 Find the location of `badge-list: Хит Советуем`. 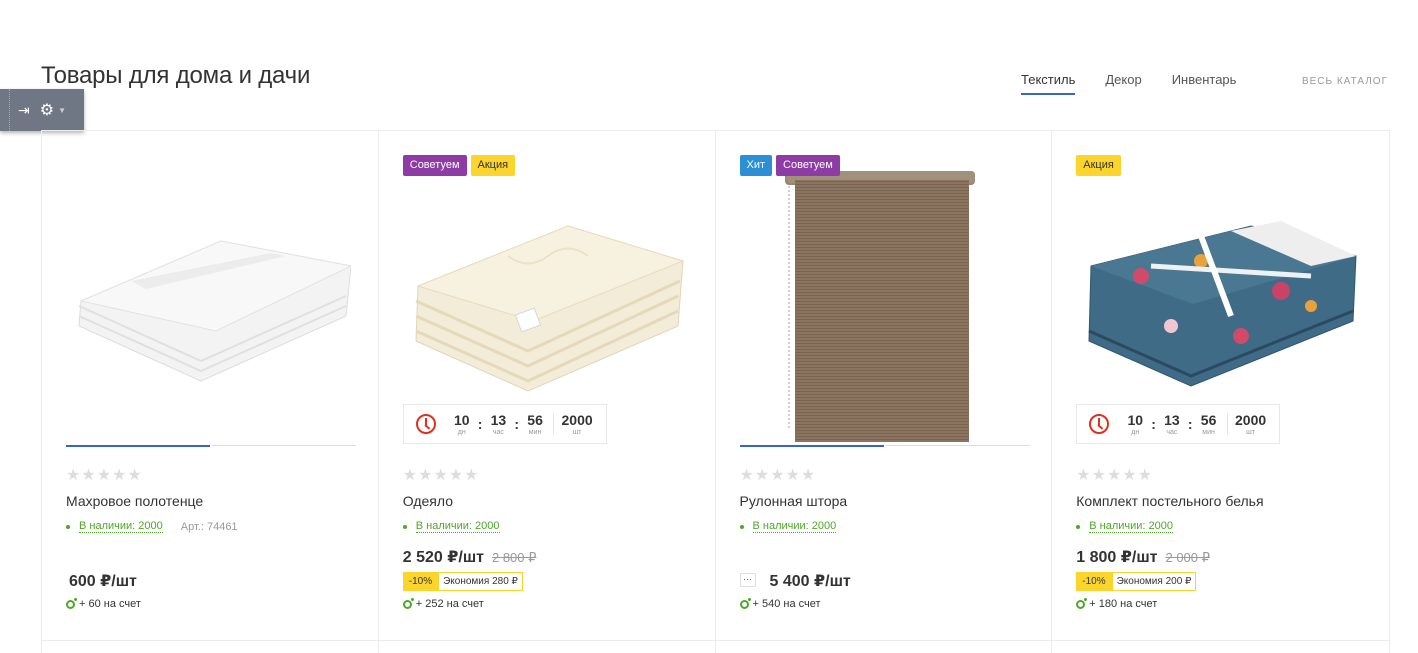

badge-list: Хит Советуем is located at coordinates (789, 165).